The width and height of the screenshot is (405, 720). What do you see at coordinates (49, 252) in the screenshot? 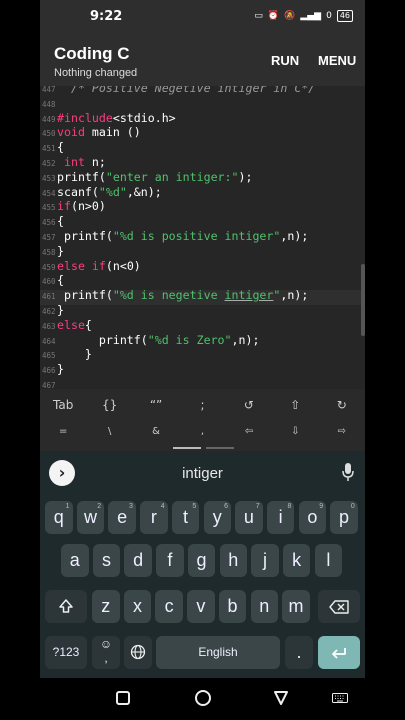
I see `line-number: 458` at bounding box center [49, 252].